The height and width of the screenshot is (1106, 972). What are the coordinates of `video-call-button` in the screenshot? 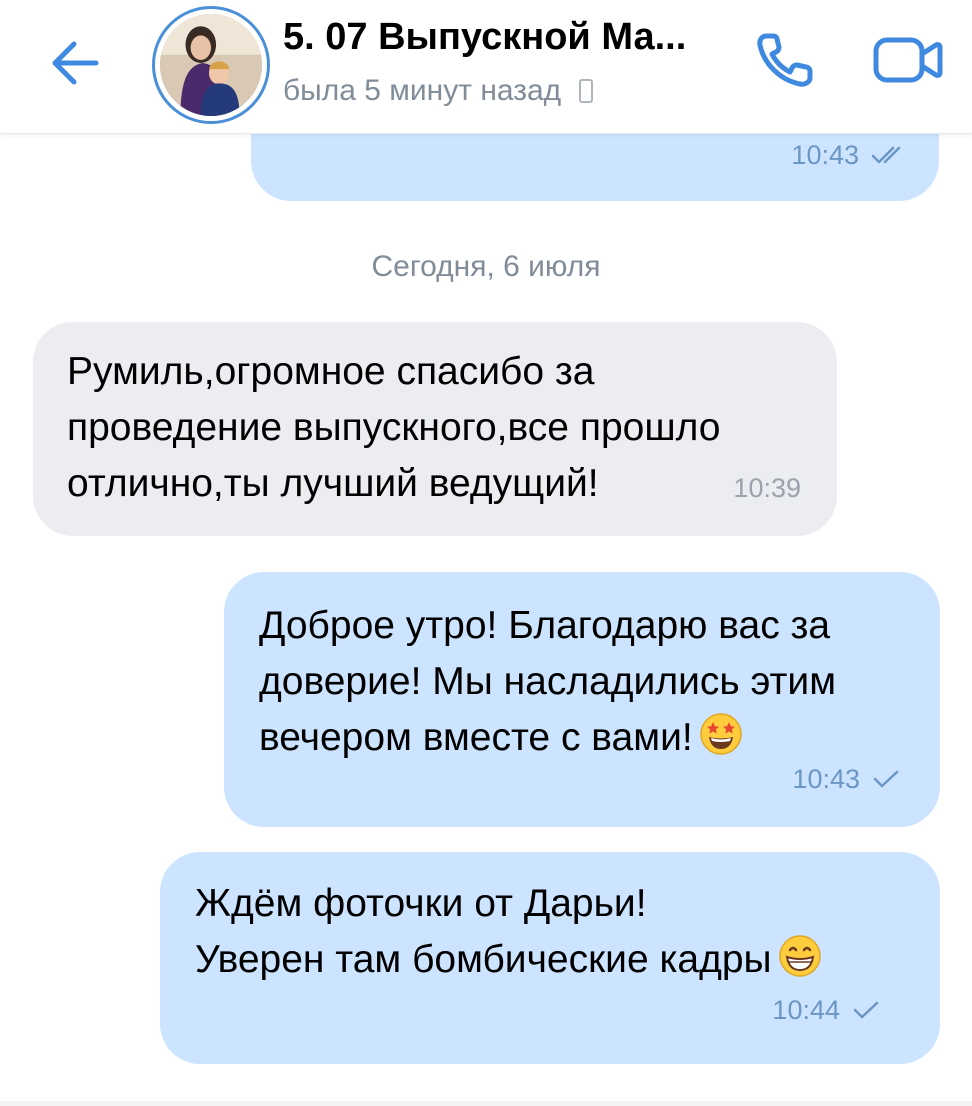 It's located at (908, 60).